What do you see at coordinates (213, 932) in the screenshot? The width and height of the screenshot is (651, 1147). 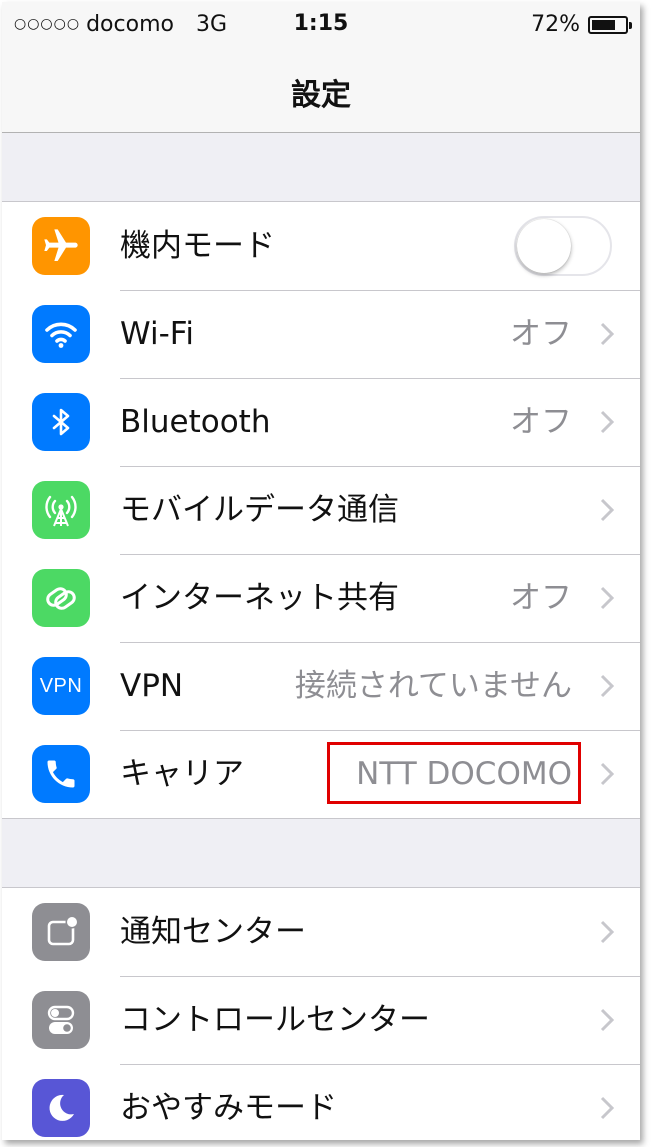 I see `setting-label: 通知センター` at bounding box center [213, 932].